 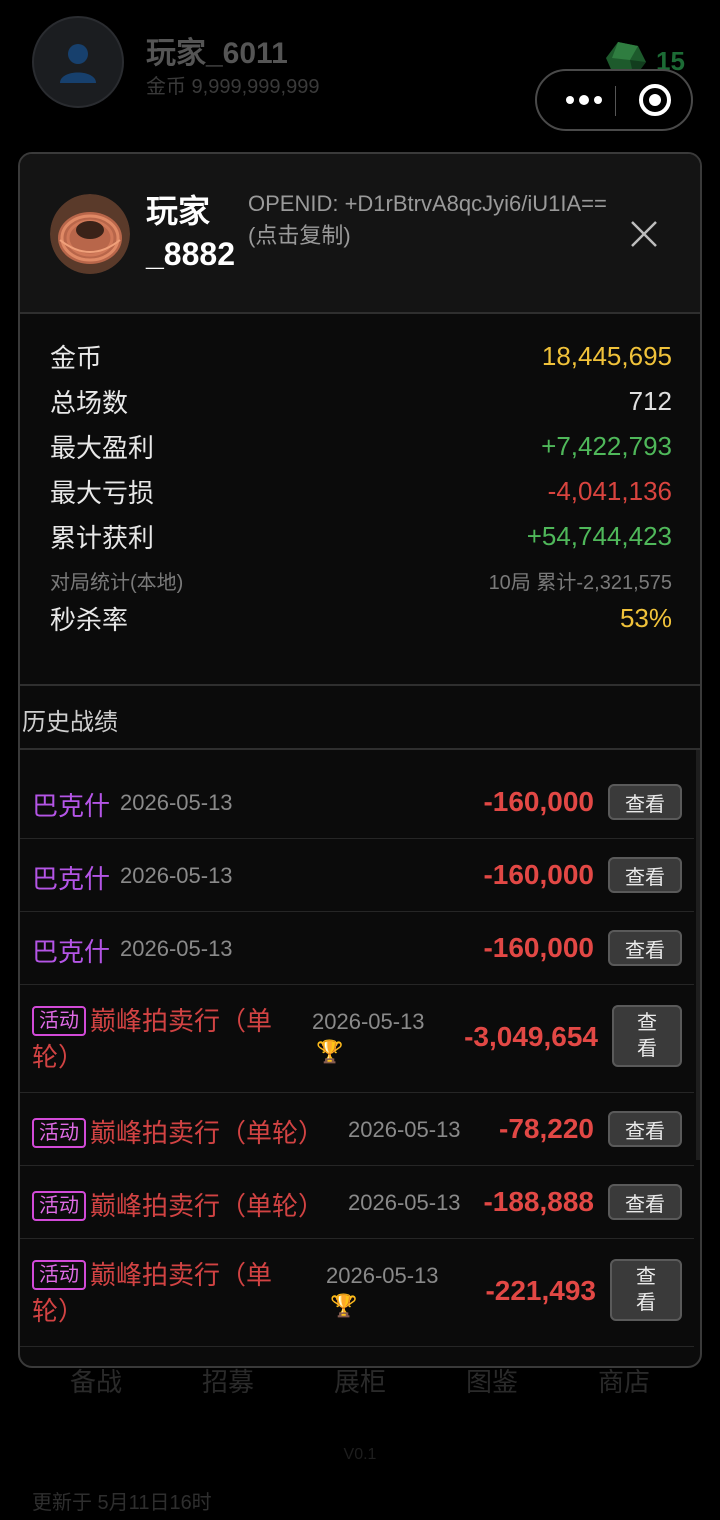 What do you see at coordinates (361, 401) in the screenshot?
I see `stat-row: 总场数 712` at bounding box center [361, 401].